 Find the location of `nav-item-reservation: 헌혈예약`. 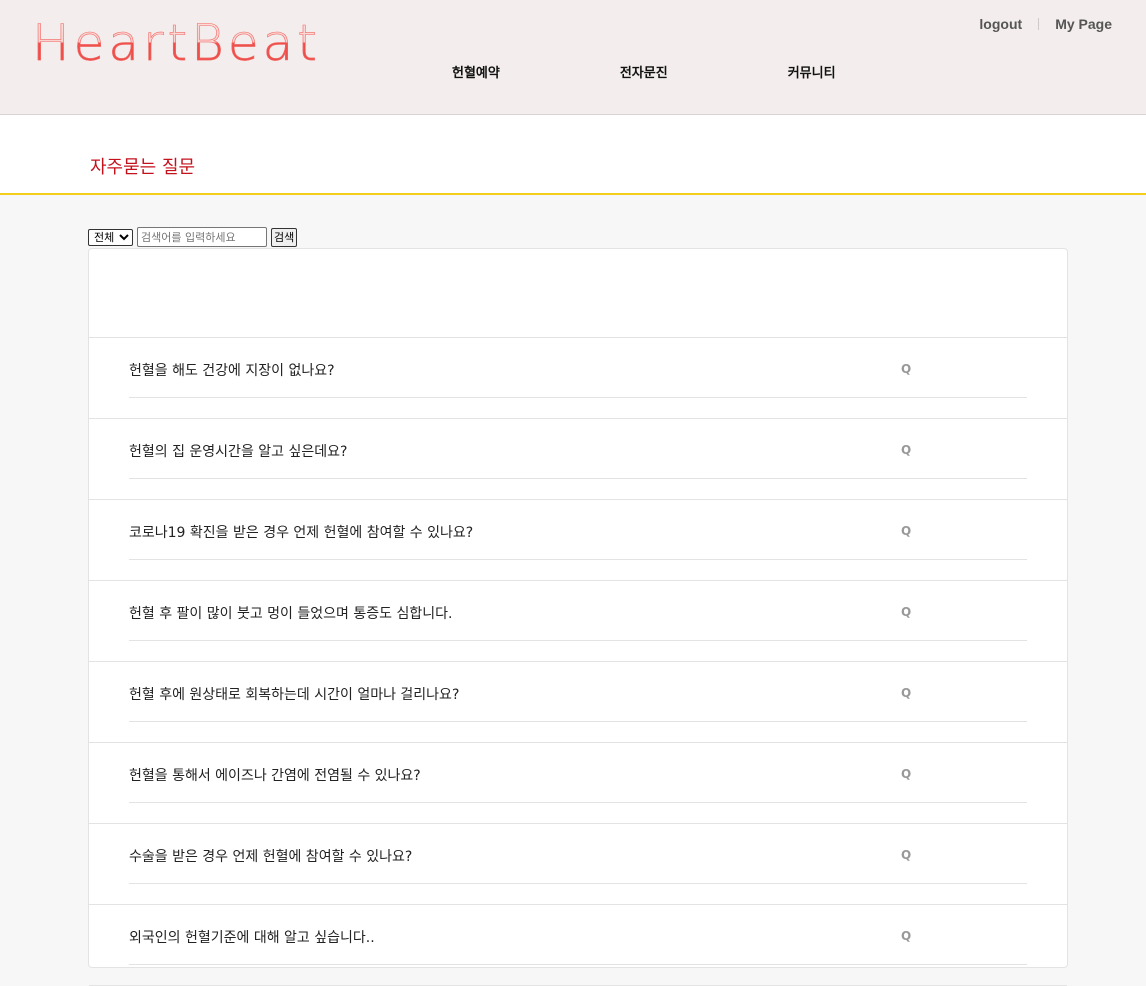

nav-item-reservation: 헌혈예약 is located at coordinates (476, 71).